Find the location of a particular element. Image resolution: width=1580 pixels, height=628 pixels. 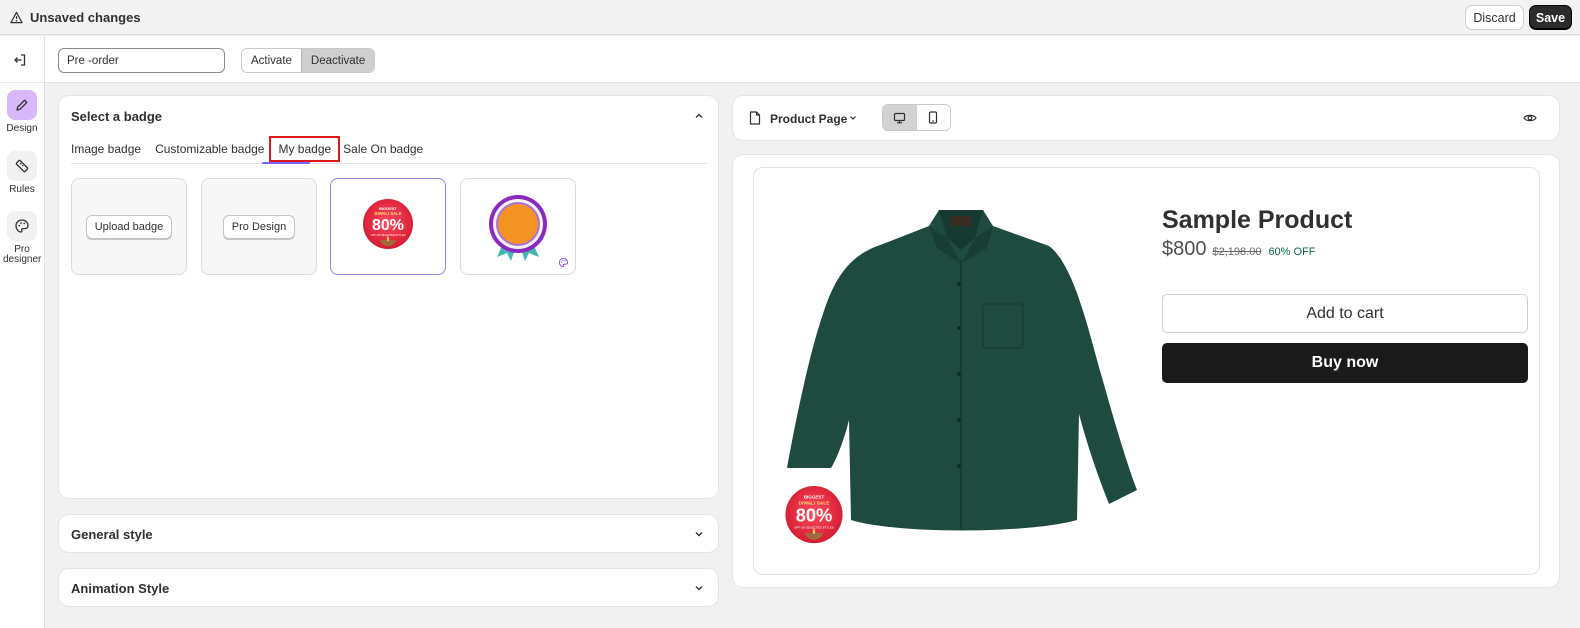

rail-item-rules: Rules is located at coordinates (22, 173).